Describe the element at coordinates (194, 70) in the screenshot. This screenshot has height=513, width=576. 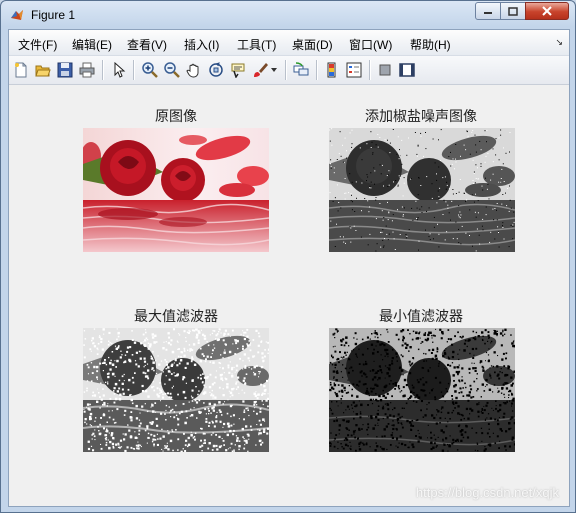
I see `pan-hand-icon` at that location.